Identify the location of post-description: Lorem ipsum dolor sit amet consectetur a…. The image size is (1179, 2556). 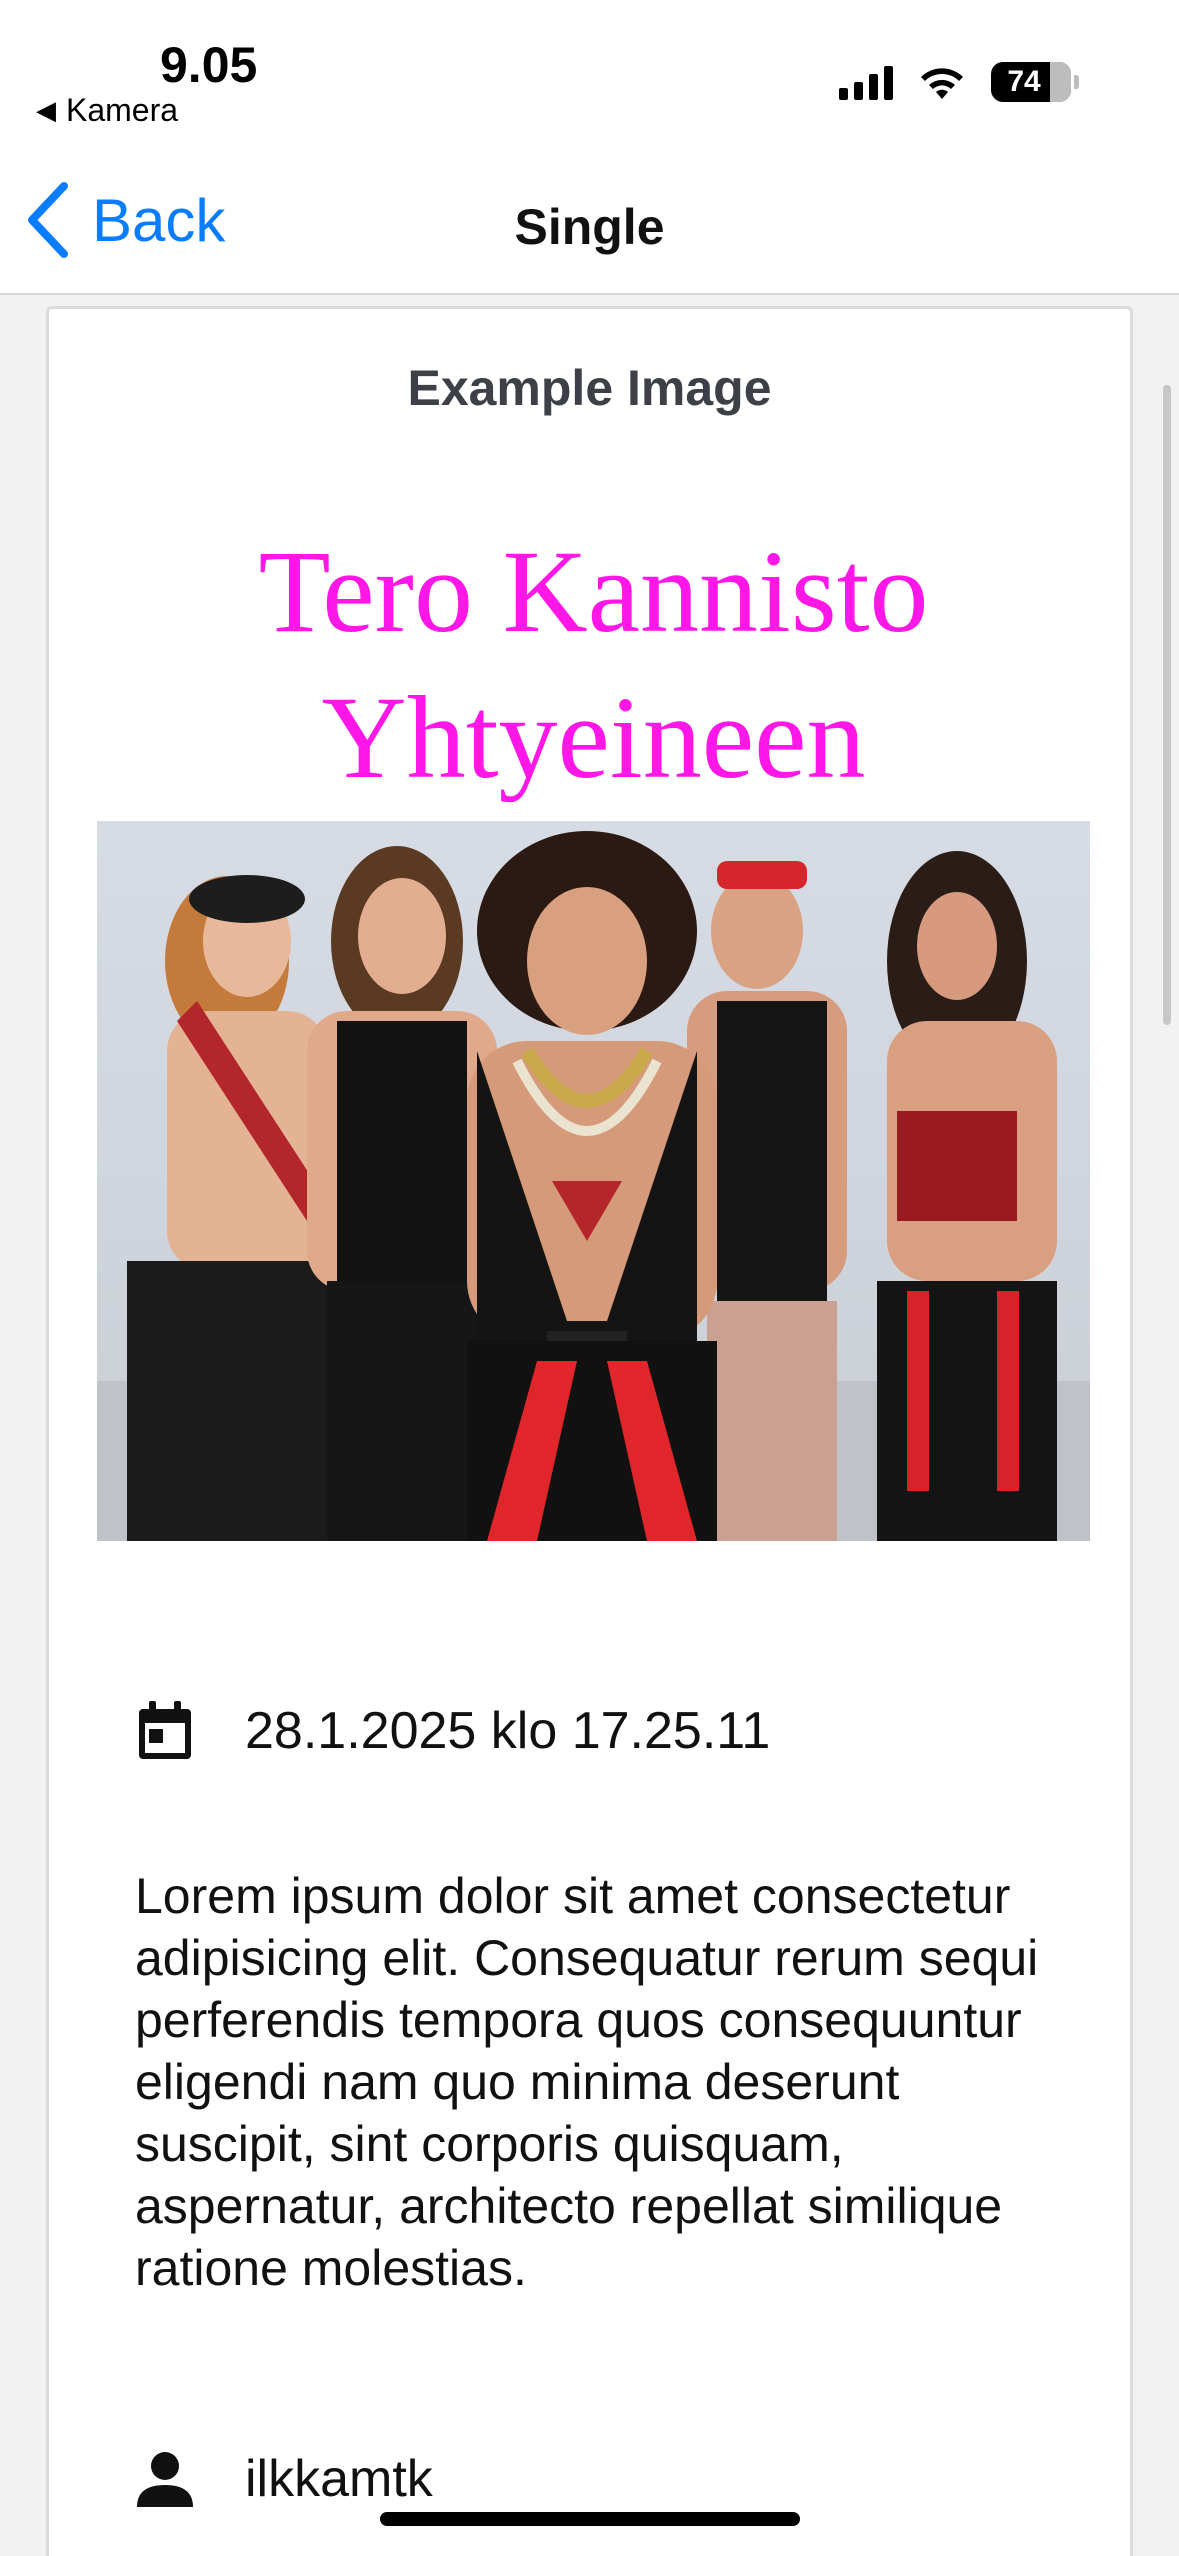
(587, 2082).